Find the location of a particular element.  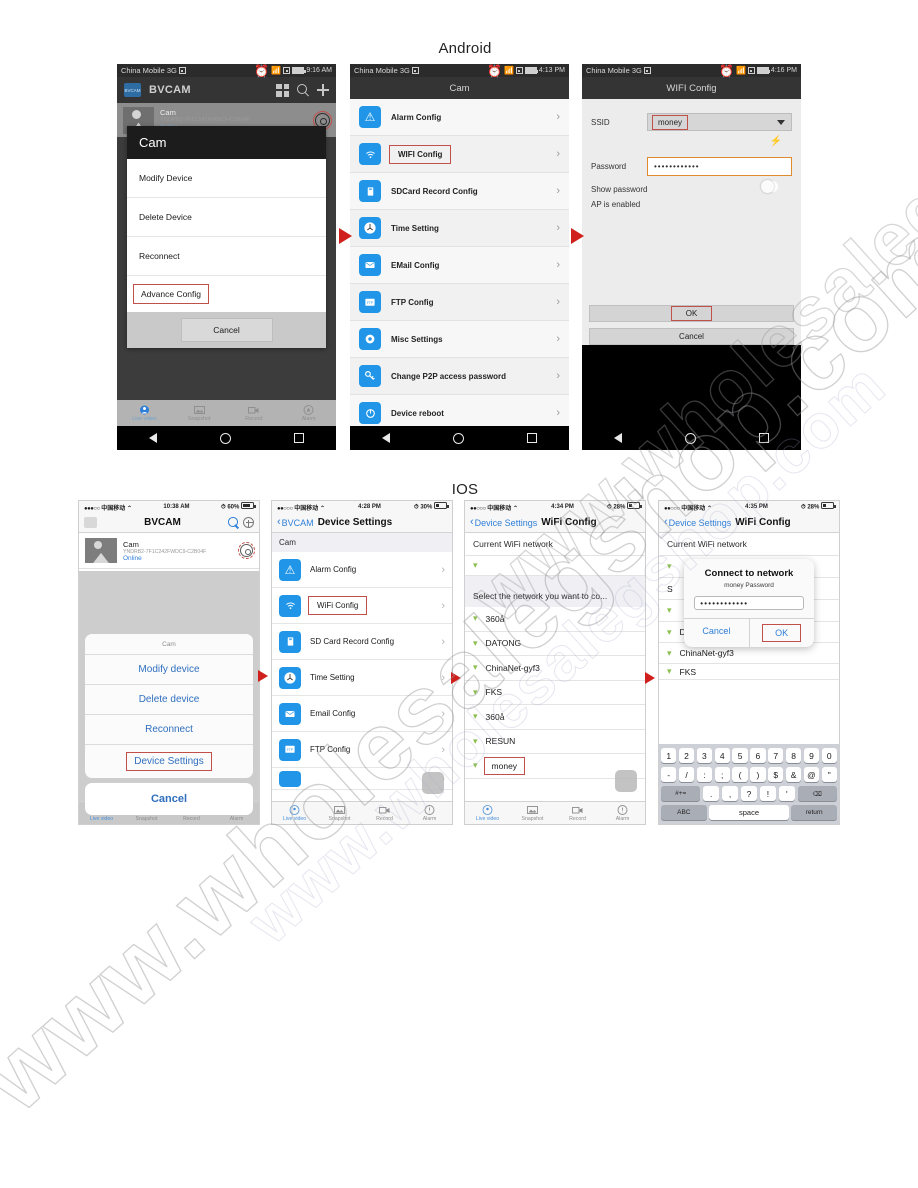

show-password-toggle is located at coordinates (769, 186).